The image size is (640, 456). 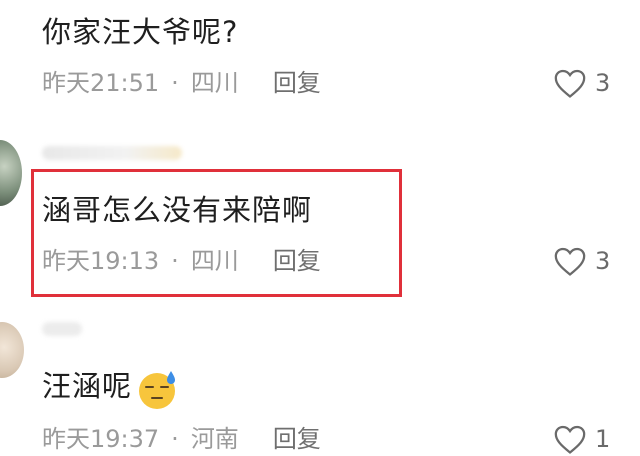 I want to click on comment-text: 你家汪大爷呢?, so click(x=140, y=32).